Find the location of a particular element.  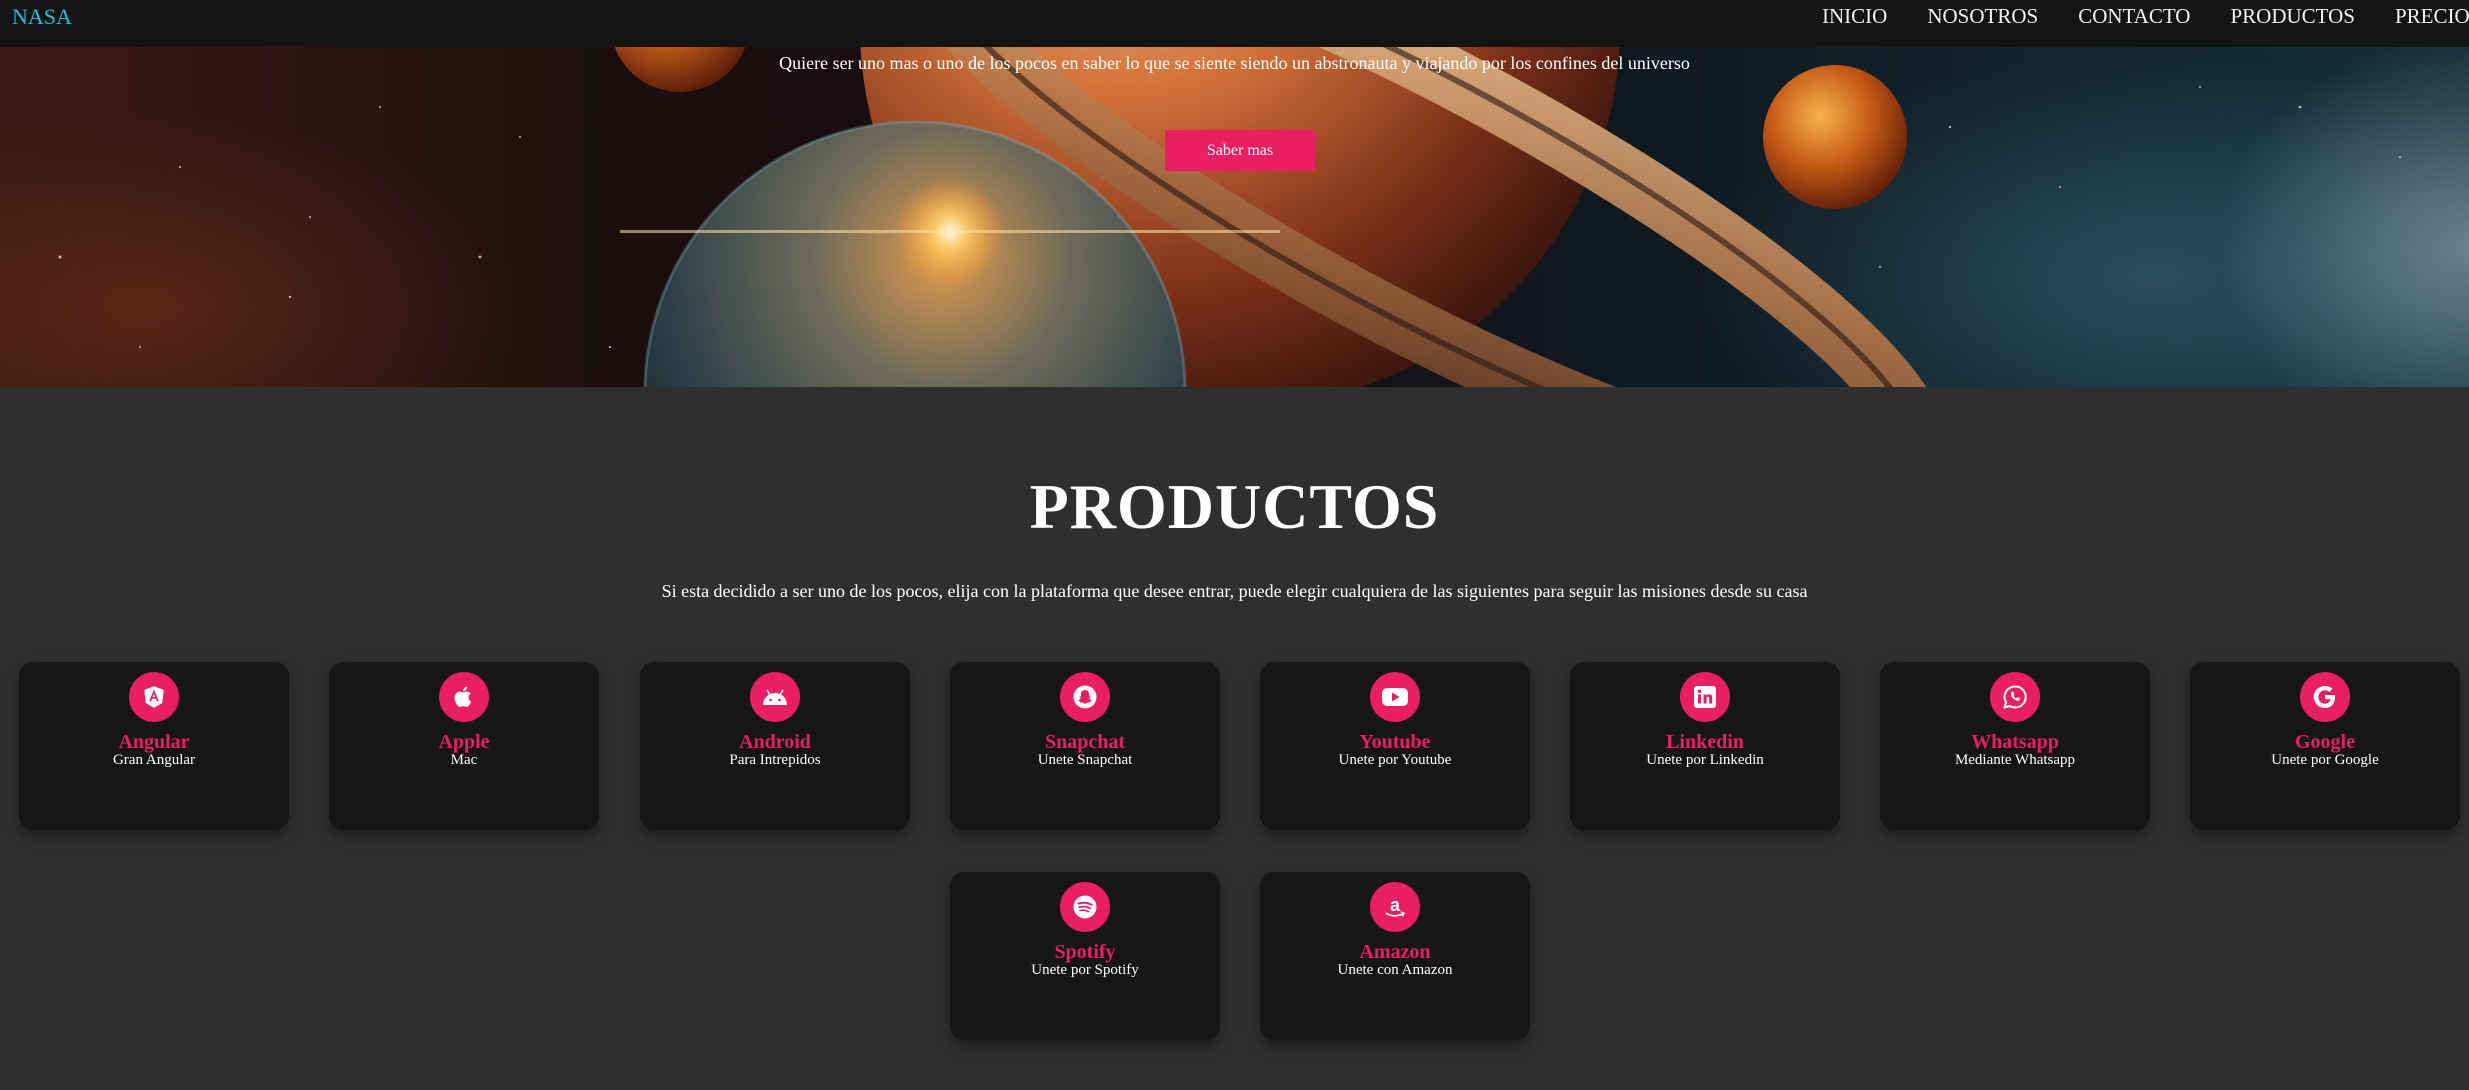

spotify-icon is located at coordinates (1085, 907).